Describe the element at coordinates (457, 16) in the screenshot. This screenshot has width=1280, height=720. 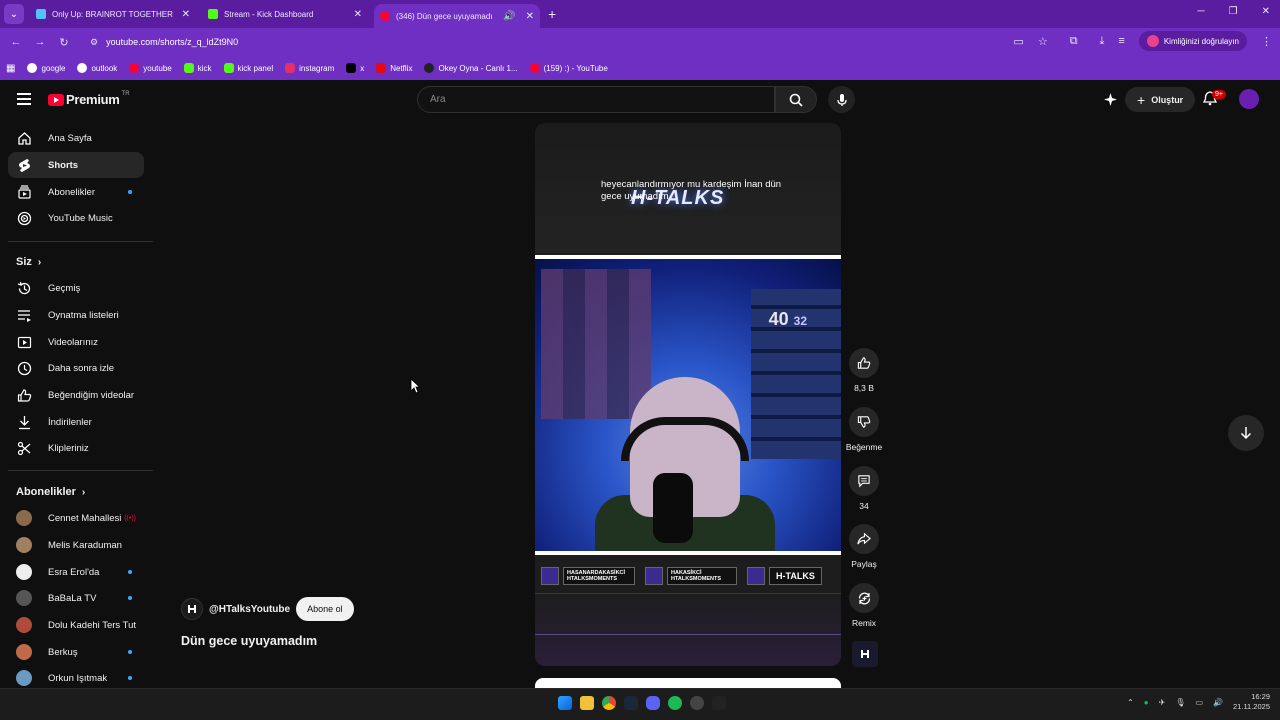
I see `browser-tab-active: (346) Dün gece uyuyamadı 🔊 ✕` at that location.